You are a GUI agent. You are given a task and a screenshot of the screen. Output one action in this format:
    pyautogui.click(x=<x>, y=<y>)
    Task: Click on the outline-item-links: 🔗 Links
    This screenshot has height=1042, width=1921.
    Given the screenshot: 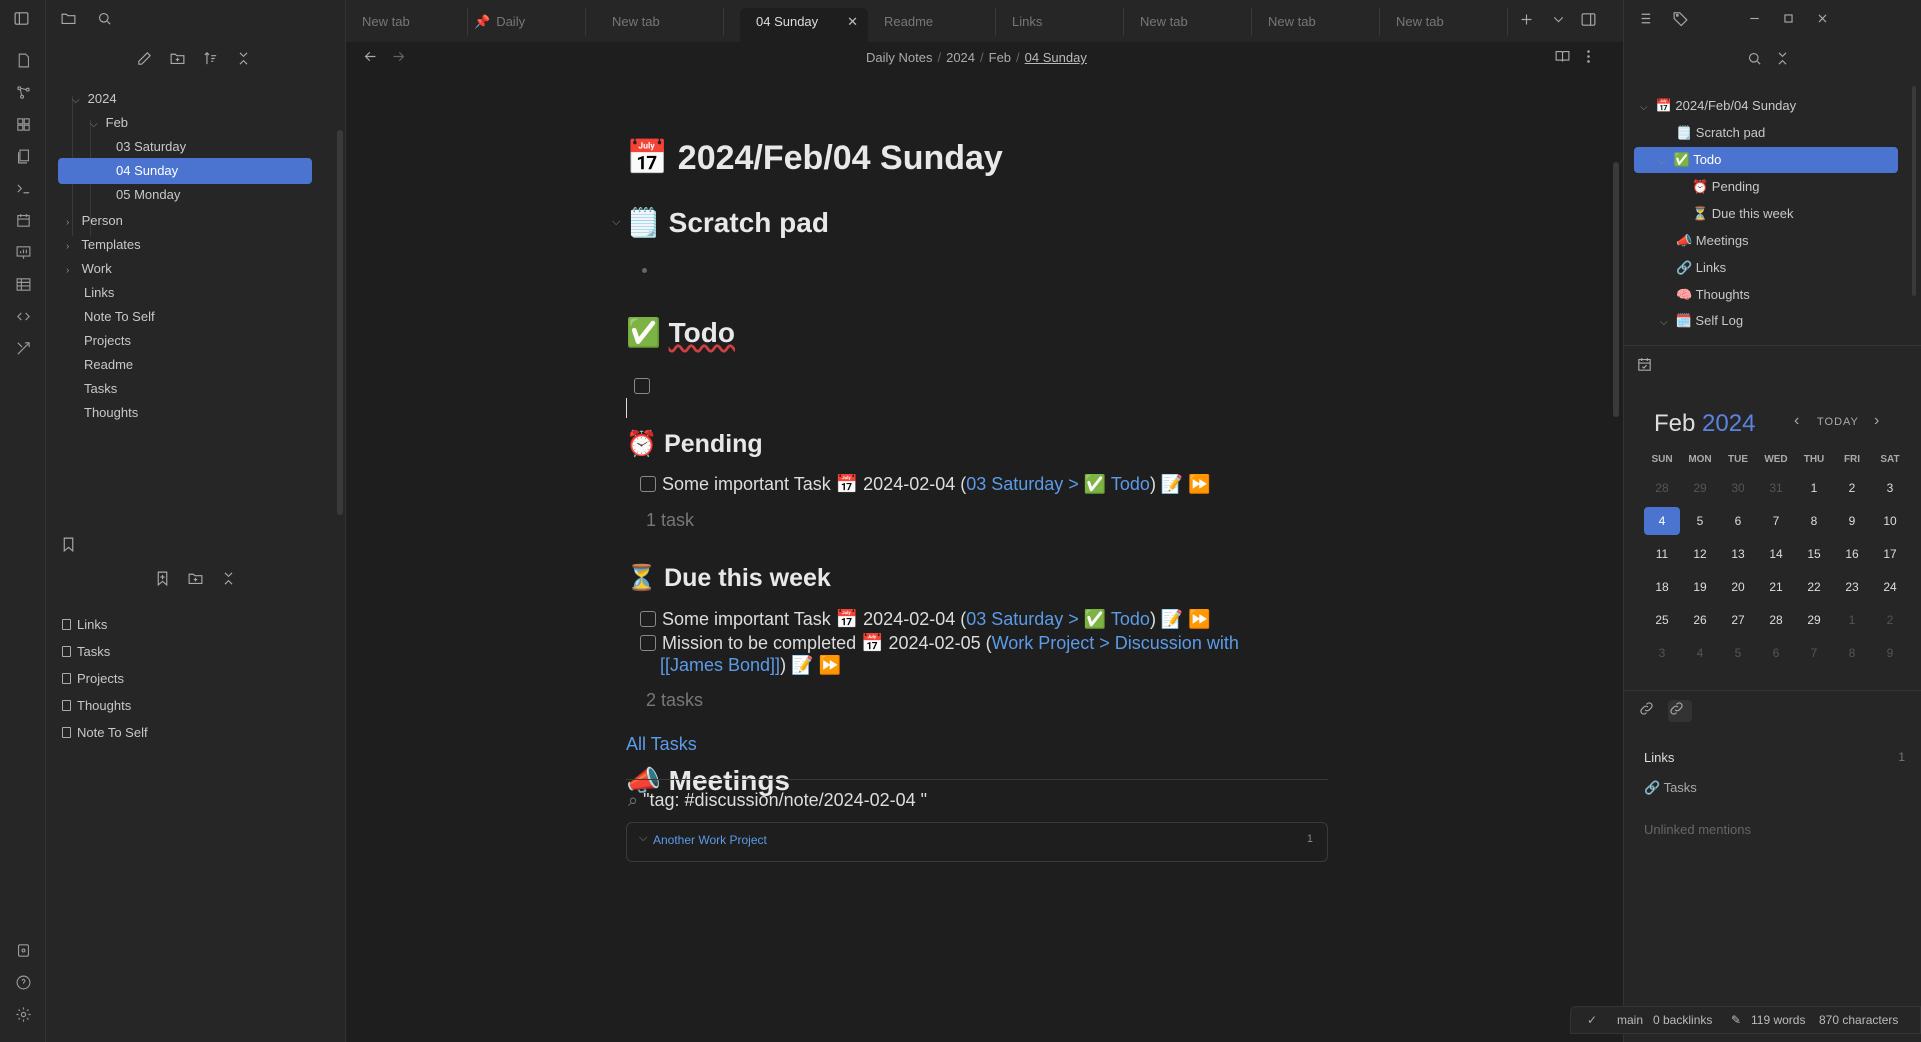 What is the action you would take?
    pyautogui.click(x=1701, y=268)
    